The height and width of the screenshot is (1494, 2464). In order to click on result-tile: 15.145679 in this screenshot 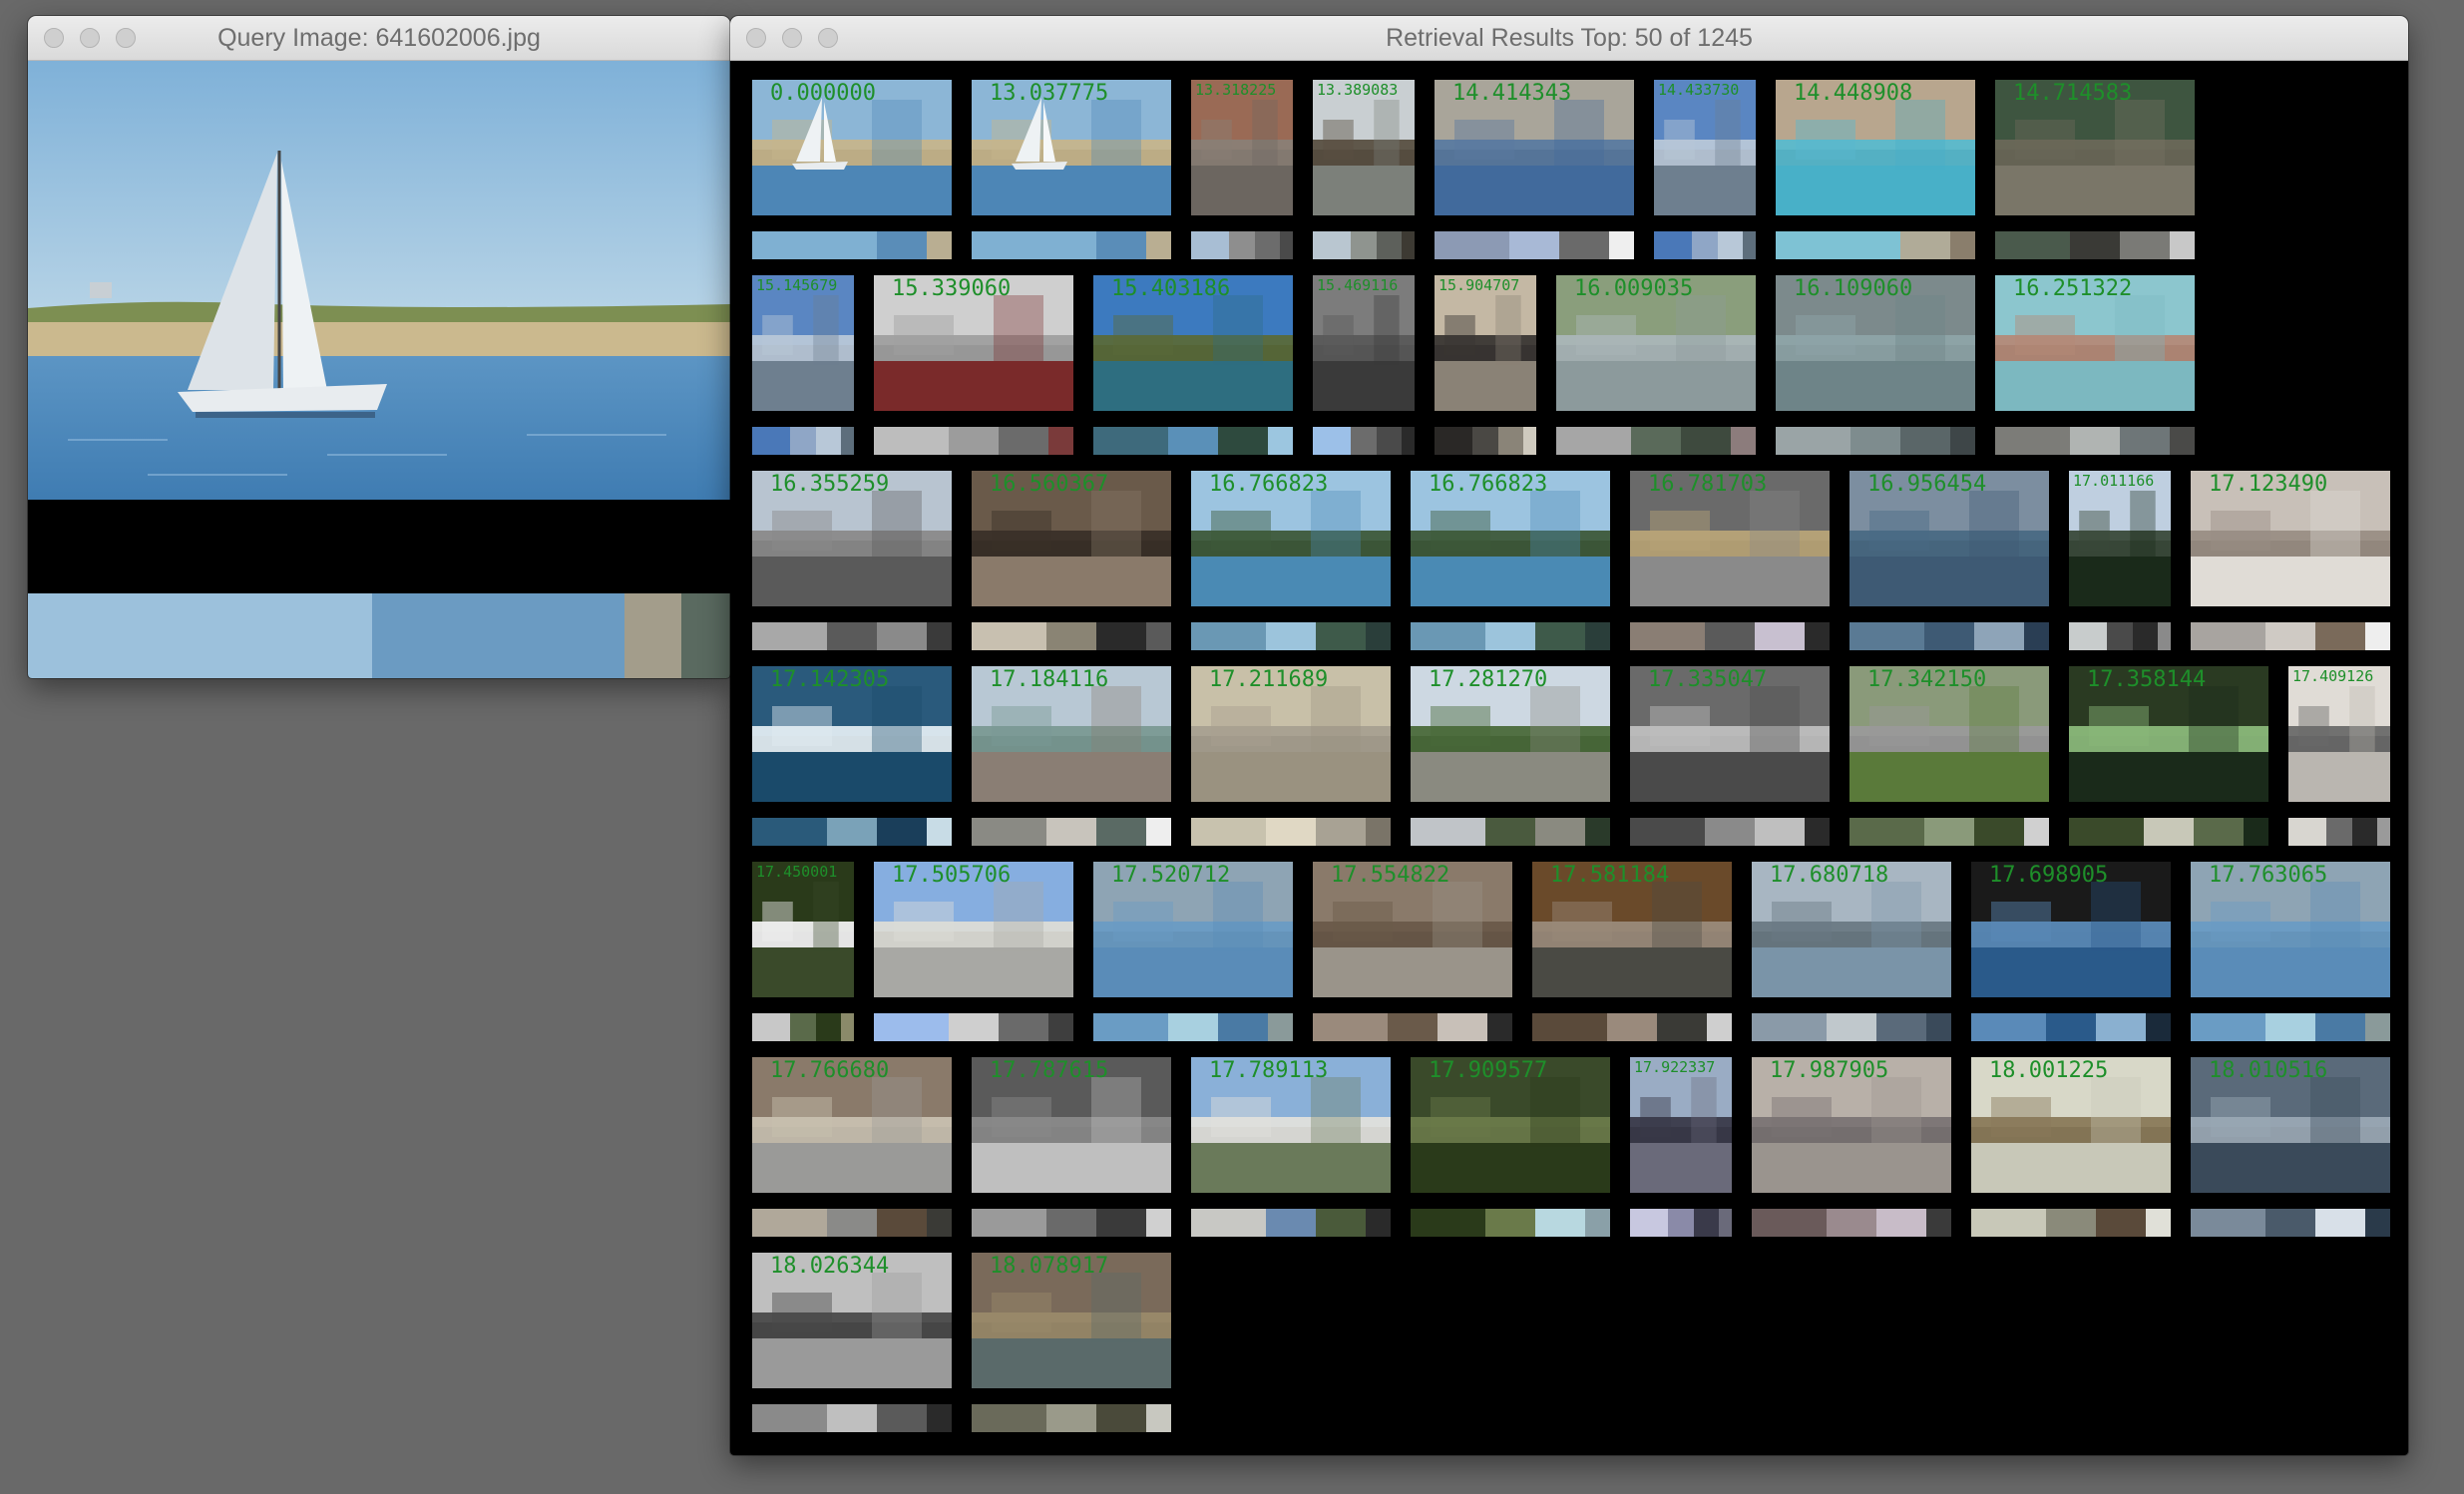, I will do `click(803, 365)`.